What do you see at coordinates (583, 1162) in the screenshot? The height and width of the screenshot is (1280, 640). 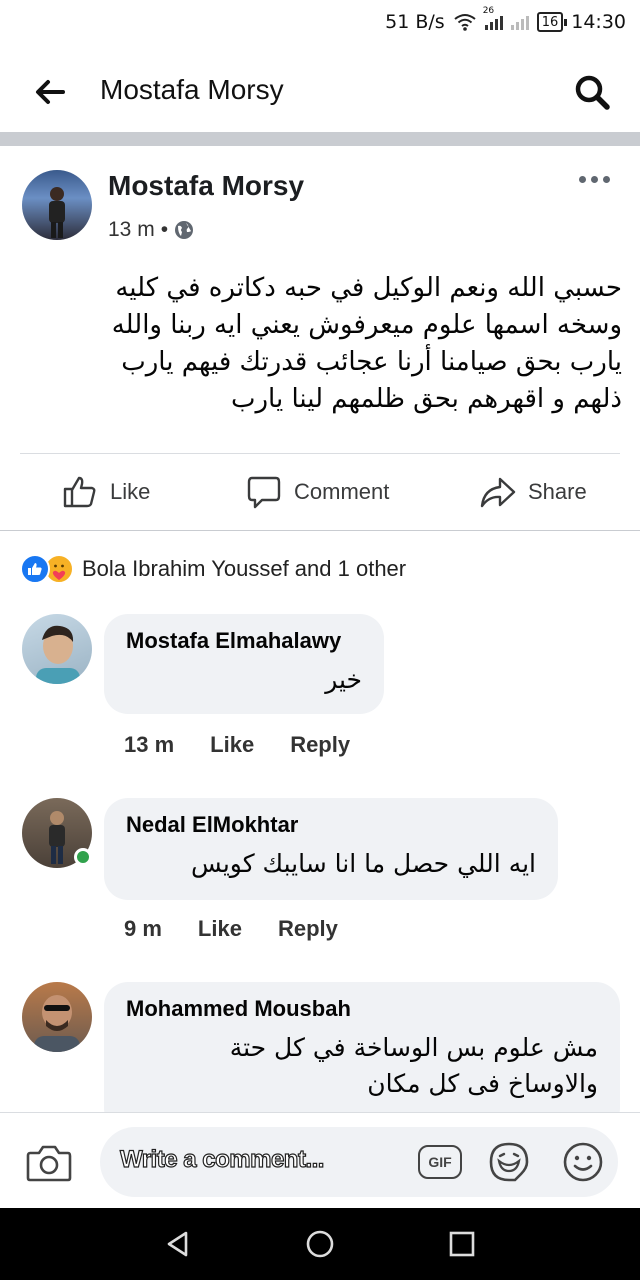 I see `emoji-icon` at bounding box center [583, 1162].